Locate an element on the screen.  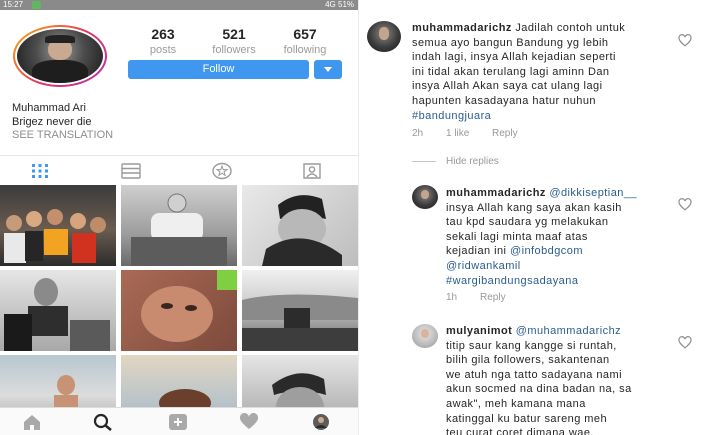
profile-name: Muhammad Ari is located at coordinates (49, 108).